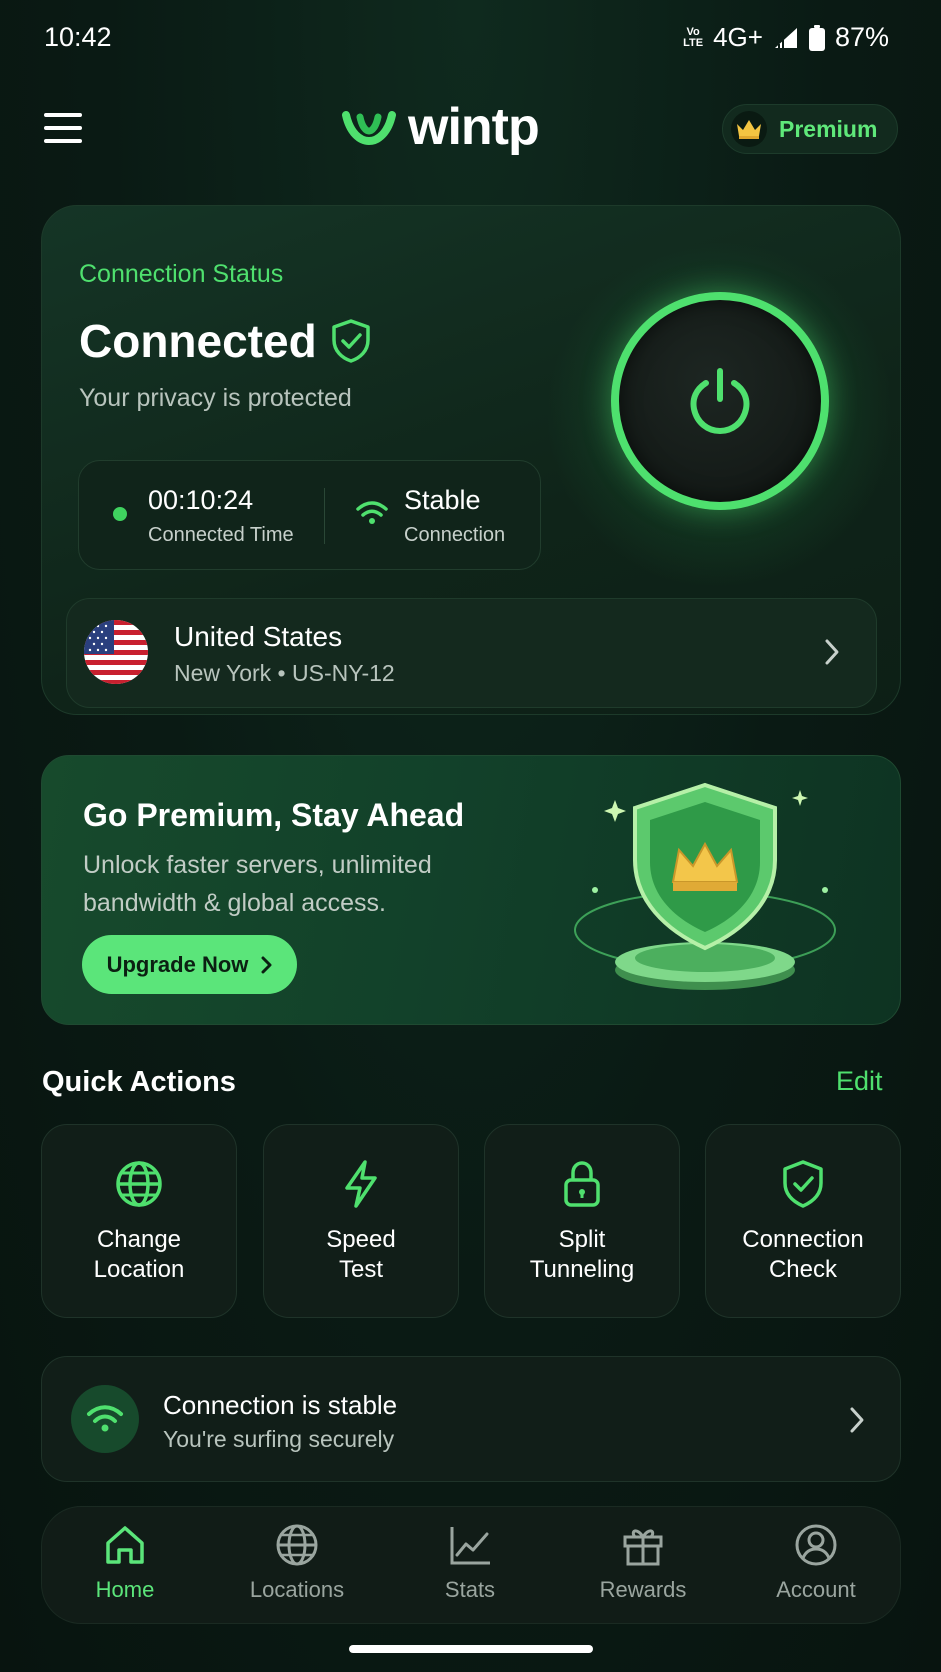 The image size is (941, 1672). I want to click on home-icon, so click(125, 1545).